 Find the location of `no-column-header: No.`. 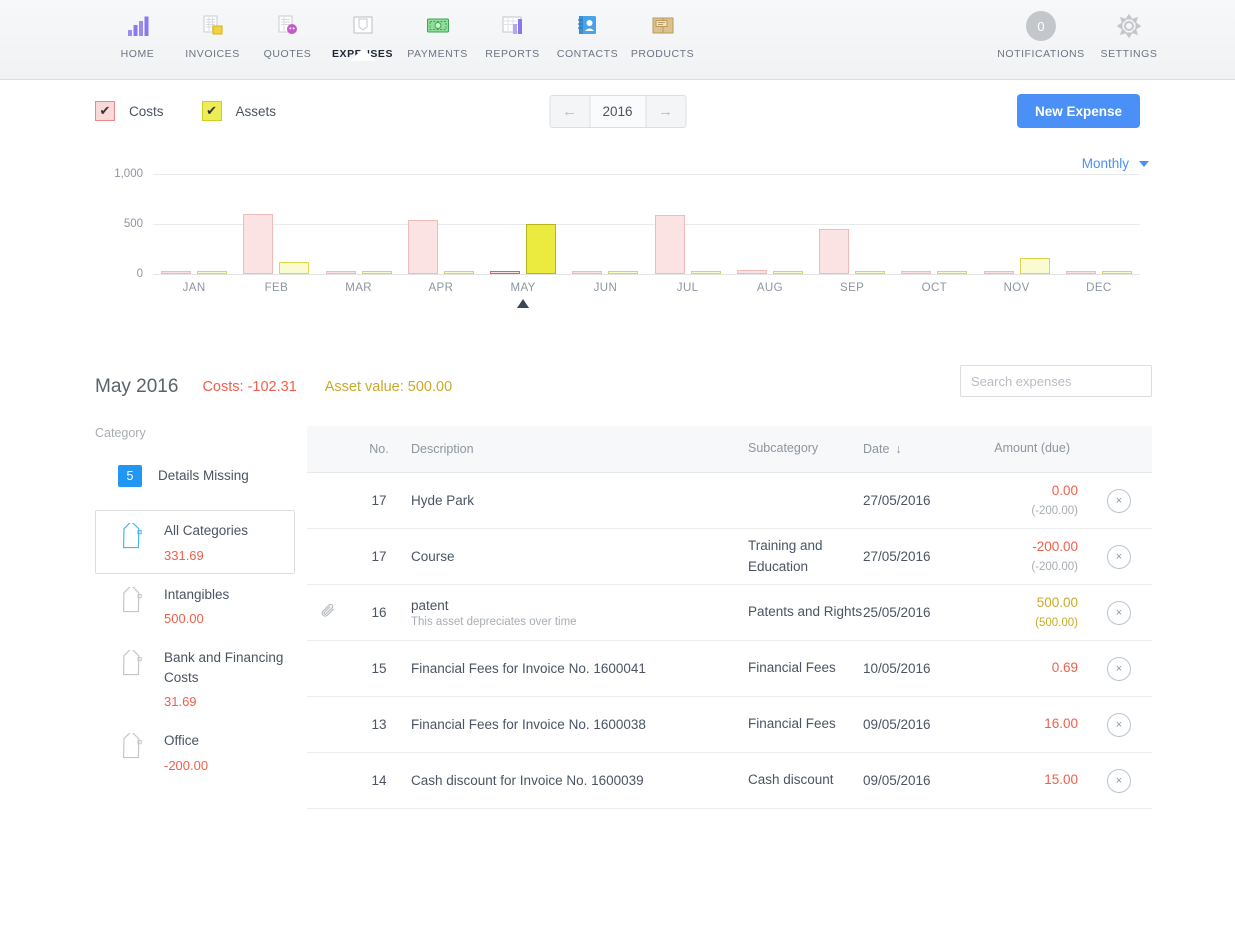

no-column-header: No. is located at coordinates (379, 449).